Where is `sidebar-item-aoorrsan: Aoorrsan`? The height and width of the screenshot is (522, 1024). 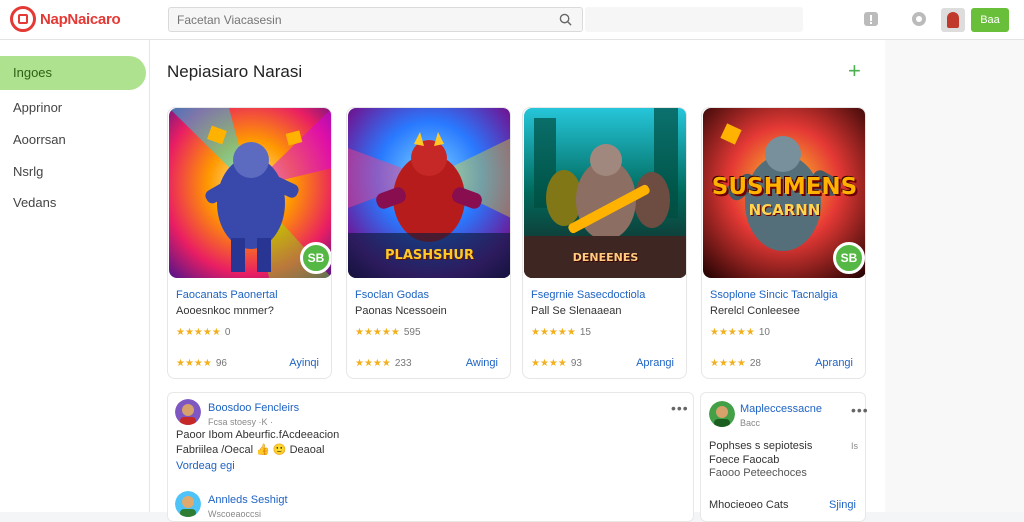
sidebar-item-aoorrsan: Aoorrsan is located at coordinates (73, 140).